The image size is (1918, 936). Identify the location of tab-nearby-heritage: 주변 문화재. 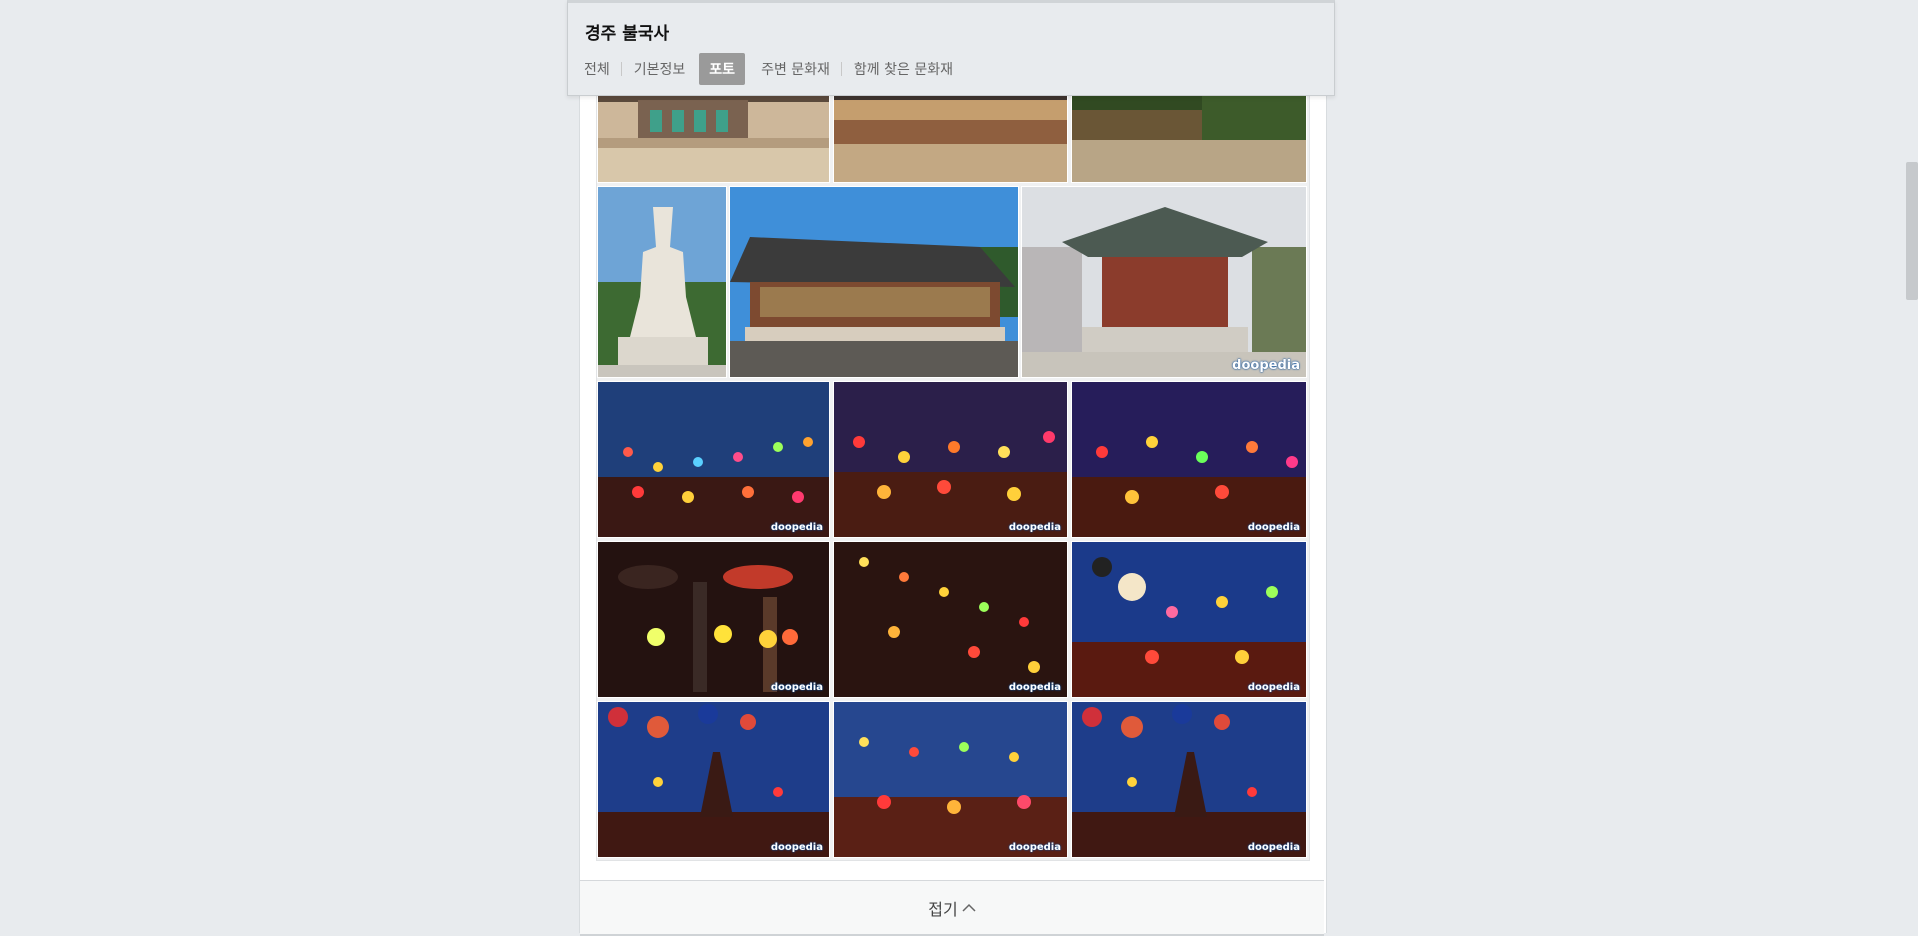
(795, 69).